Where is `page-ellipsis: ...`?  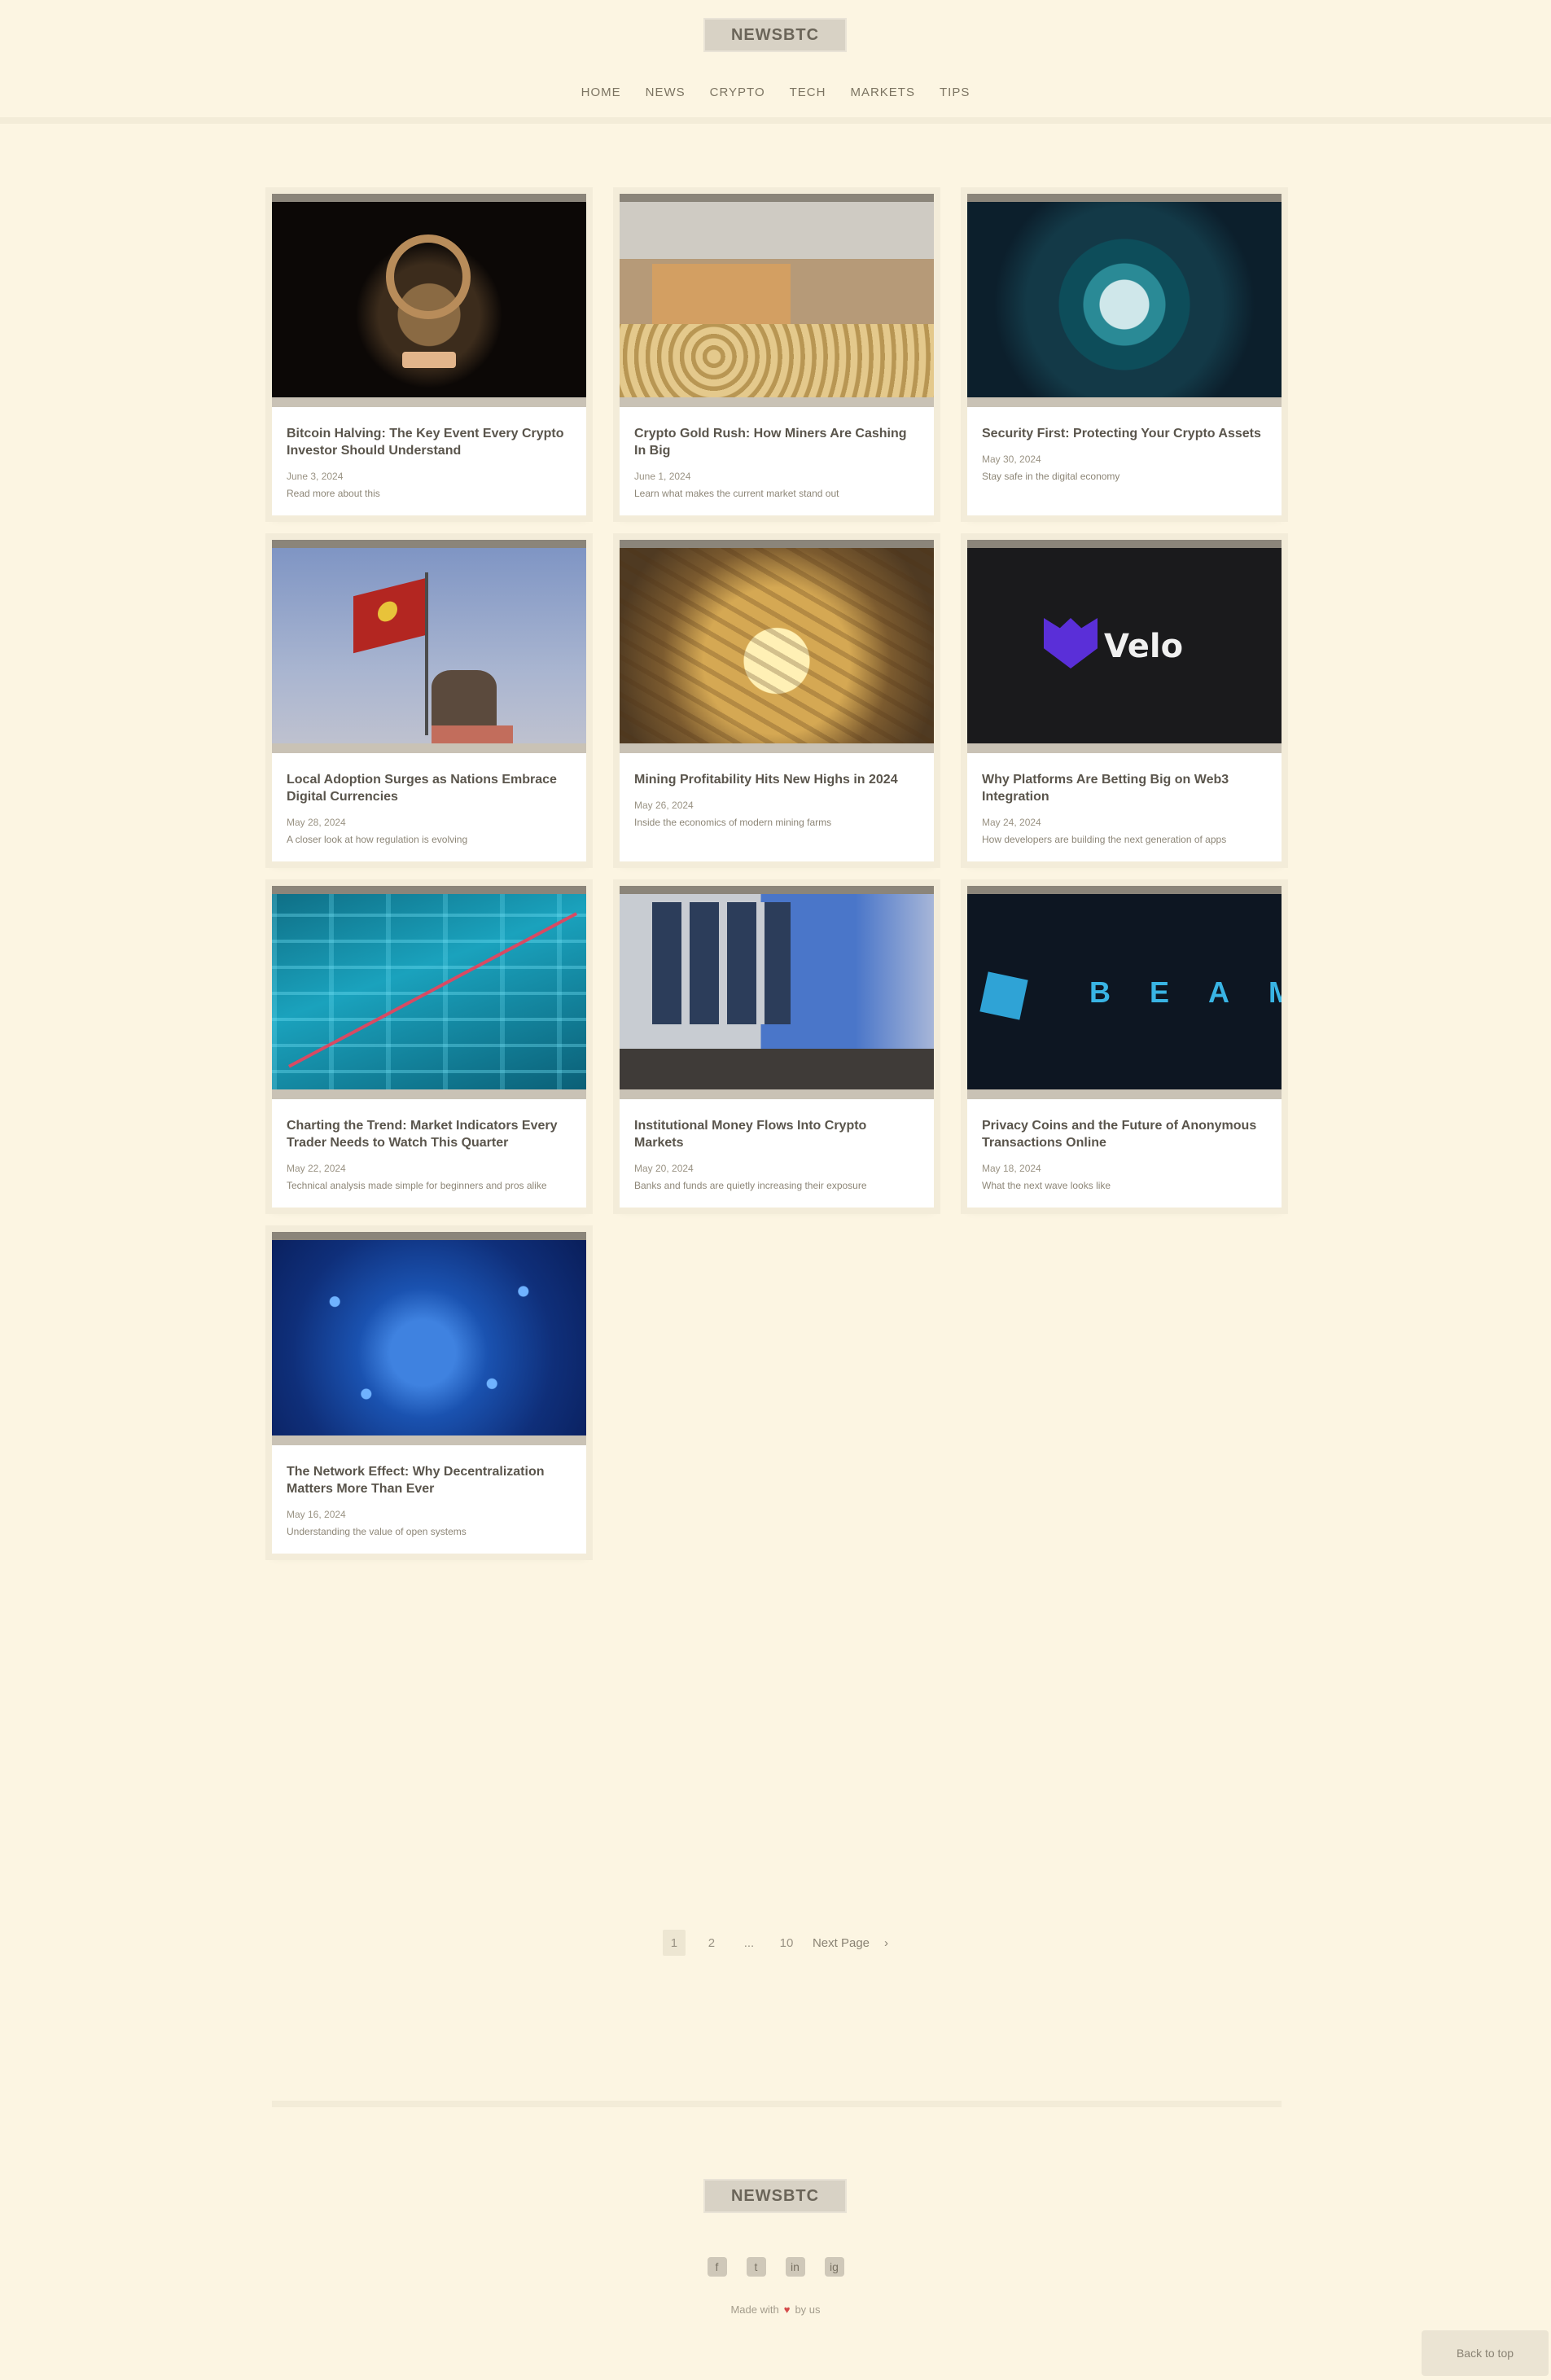
page-ellipsis: ... is located at coordinates (749, 1942).